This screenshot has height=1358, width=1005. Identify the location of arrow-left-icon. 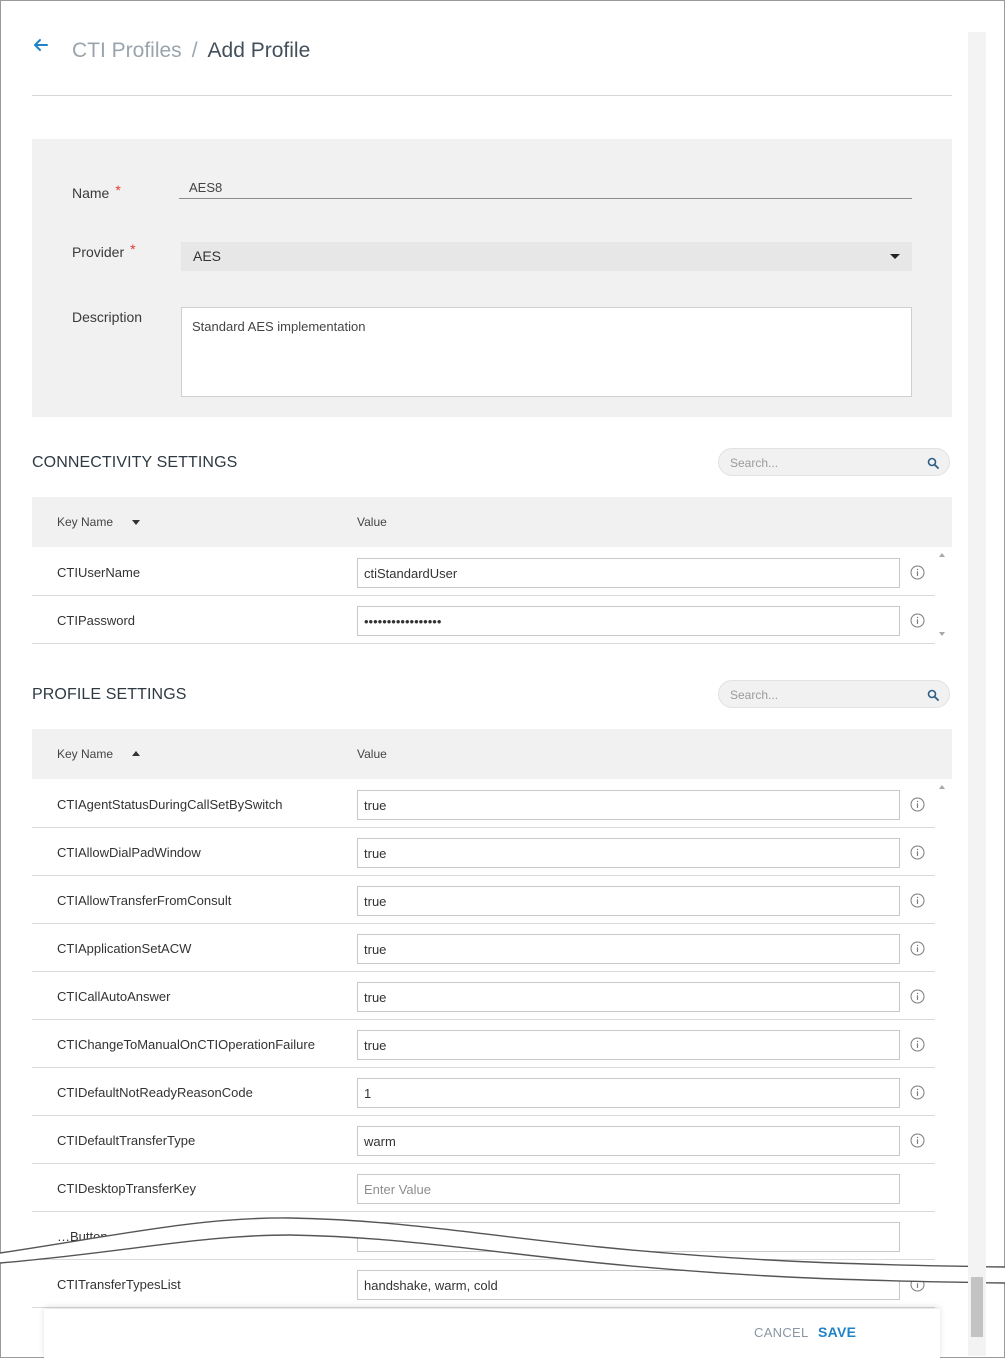
(41, 45).